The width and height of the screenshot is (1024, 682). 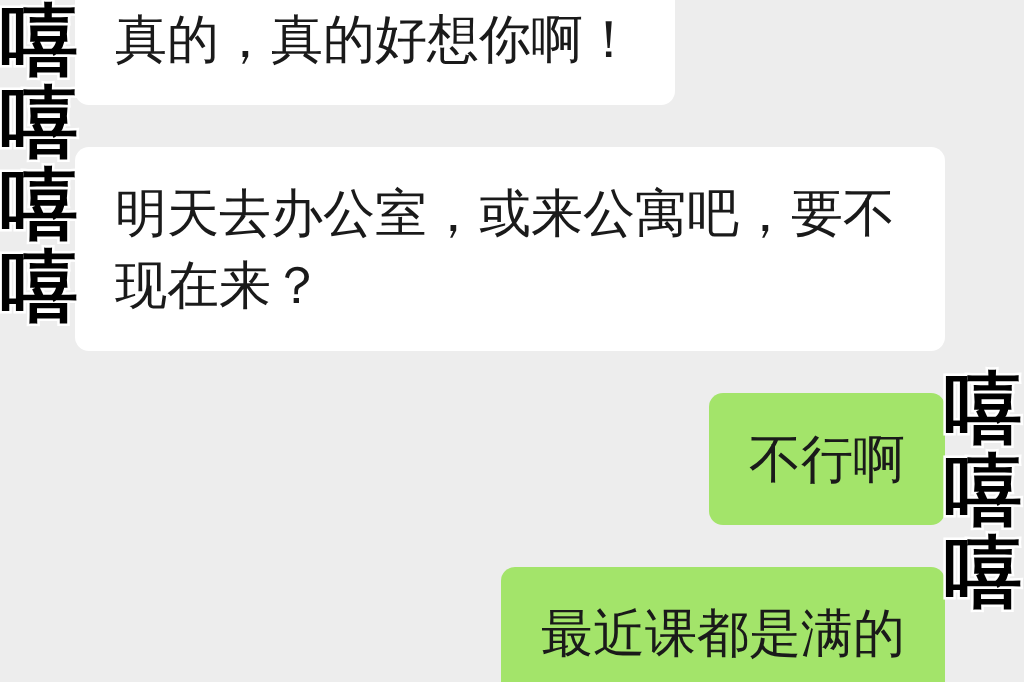 I want to click on sticker-text: 嘻嘻嘻嘻, so click(x=39, y=164).